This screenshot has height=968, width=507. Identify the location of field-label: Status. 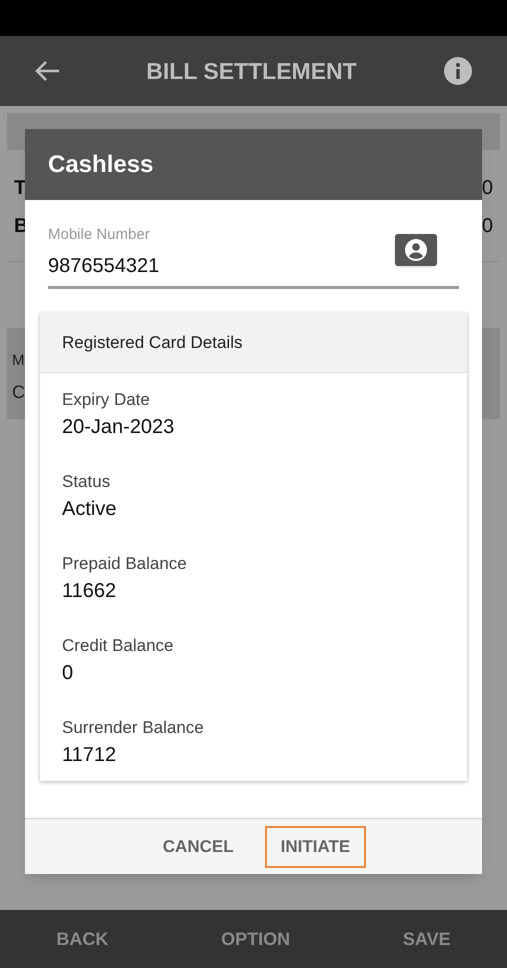
(87, 482).